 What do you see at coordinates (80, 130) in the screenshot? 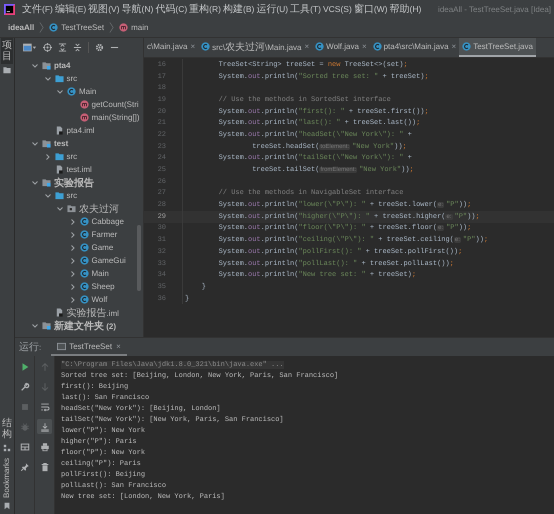
I see `tree-item: pta4.iml` at bounding box center [80, 130].